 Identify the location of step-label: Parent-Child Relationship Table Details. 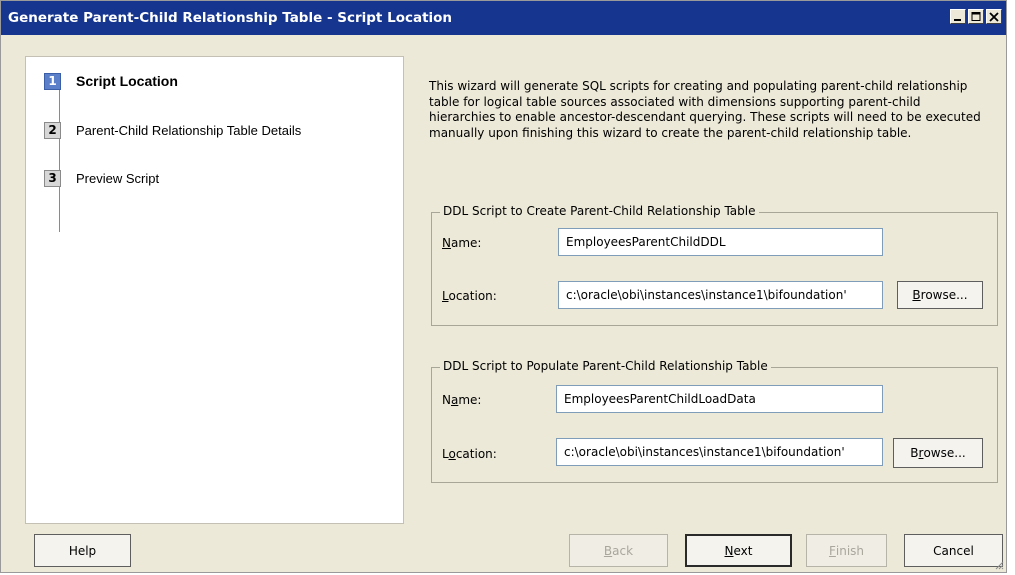
(189, 130).